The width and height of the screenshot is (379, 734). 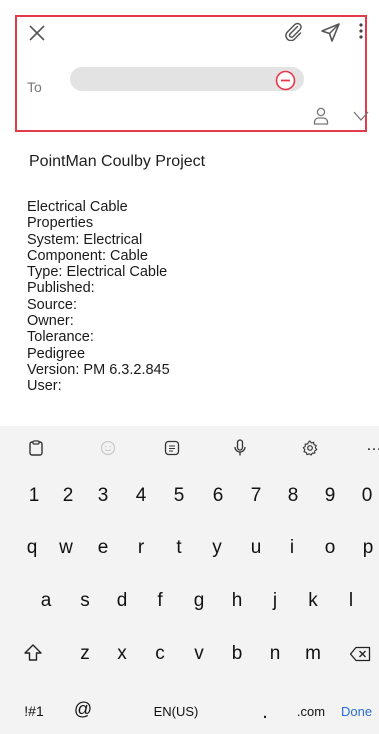 What do you see at coordinates (117, 162) in the screenshot?
I see `subject-field: PointMan Coulby Project` at bounding box center [117, 162].